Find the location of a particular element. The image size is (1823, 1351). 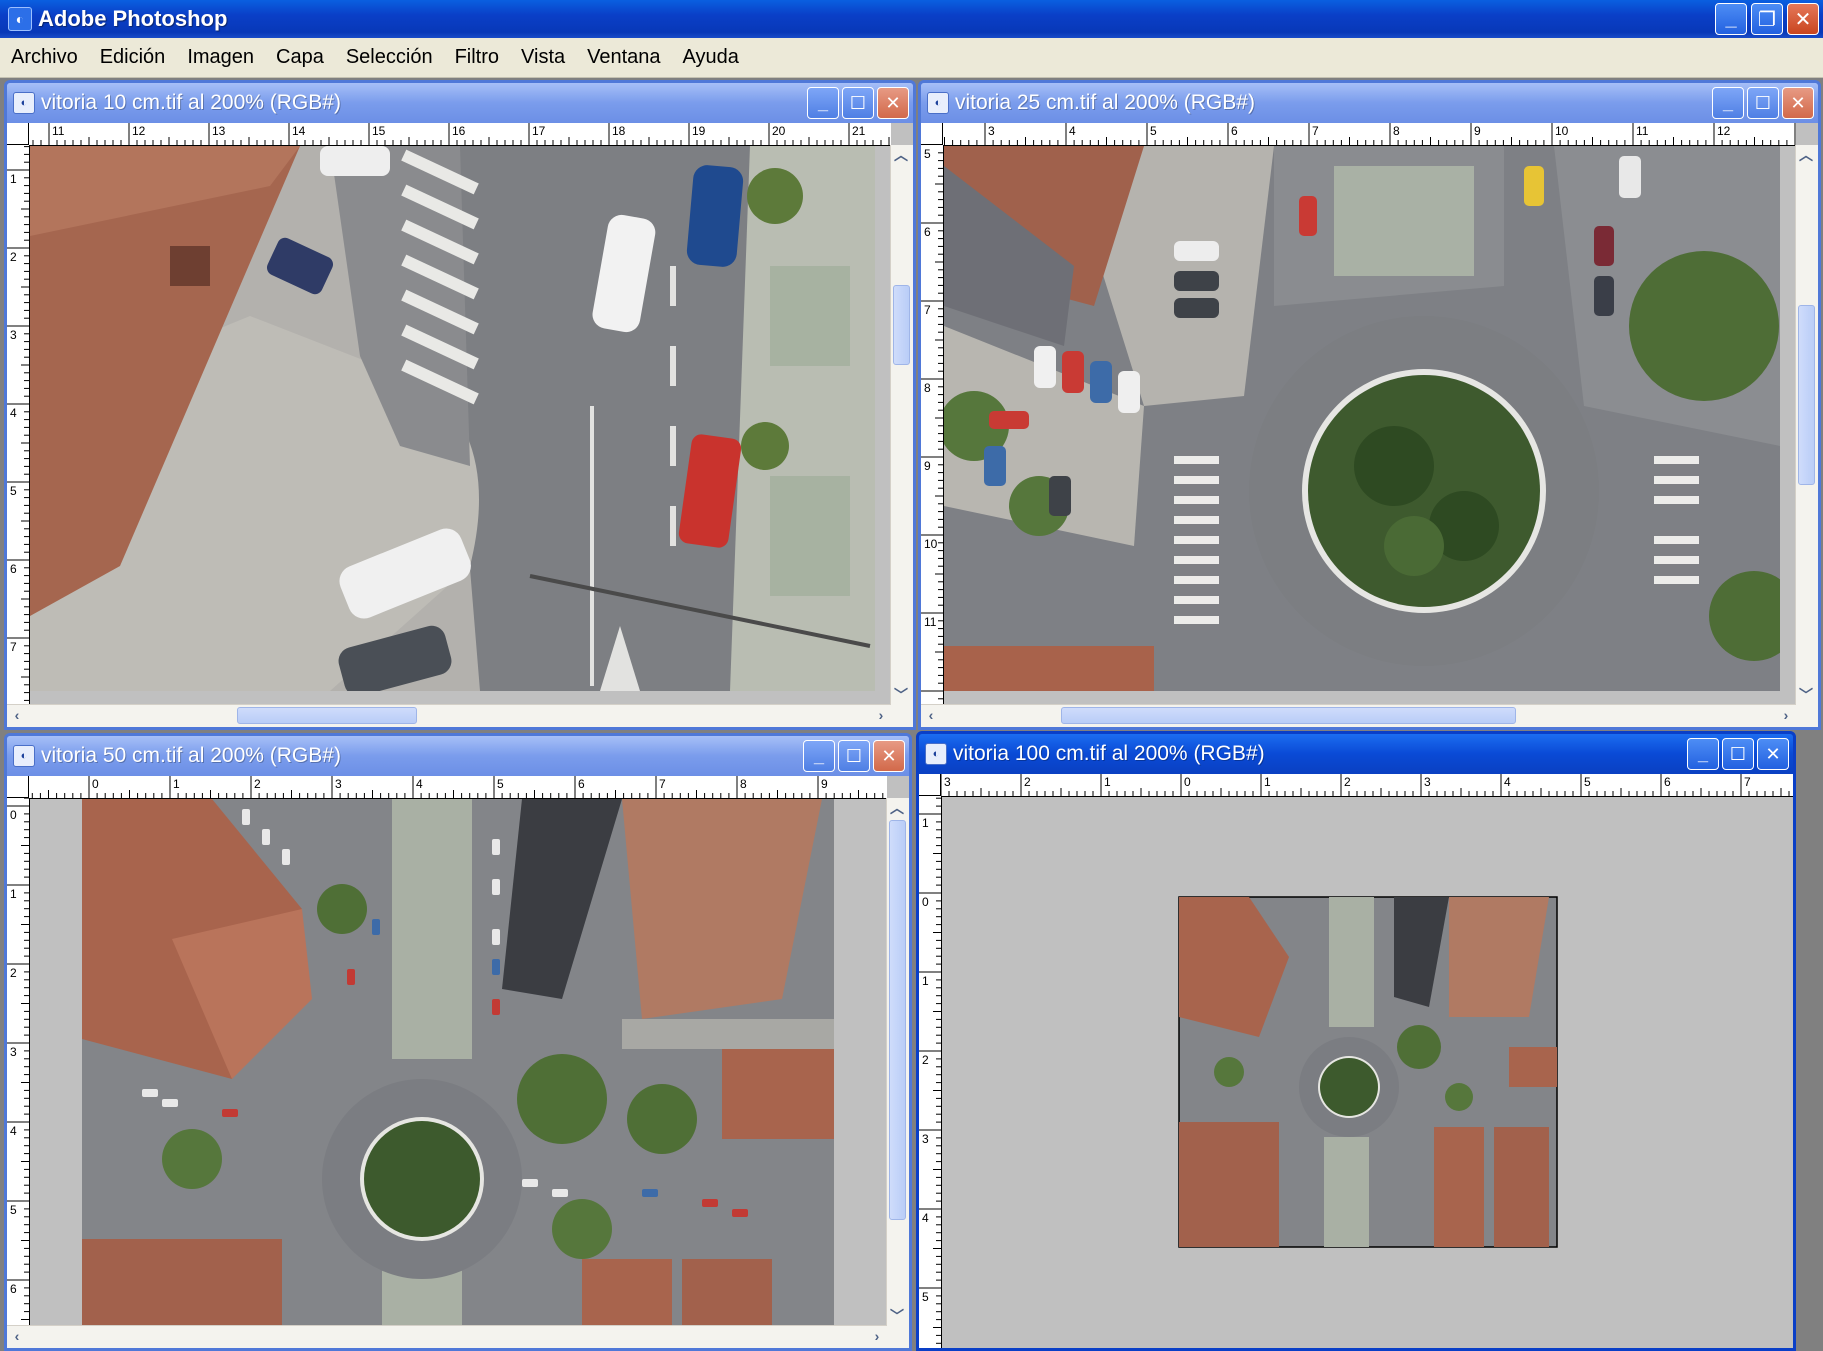

menu-ayuda: Ayuda is located at coordinates (711, 57).